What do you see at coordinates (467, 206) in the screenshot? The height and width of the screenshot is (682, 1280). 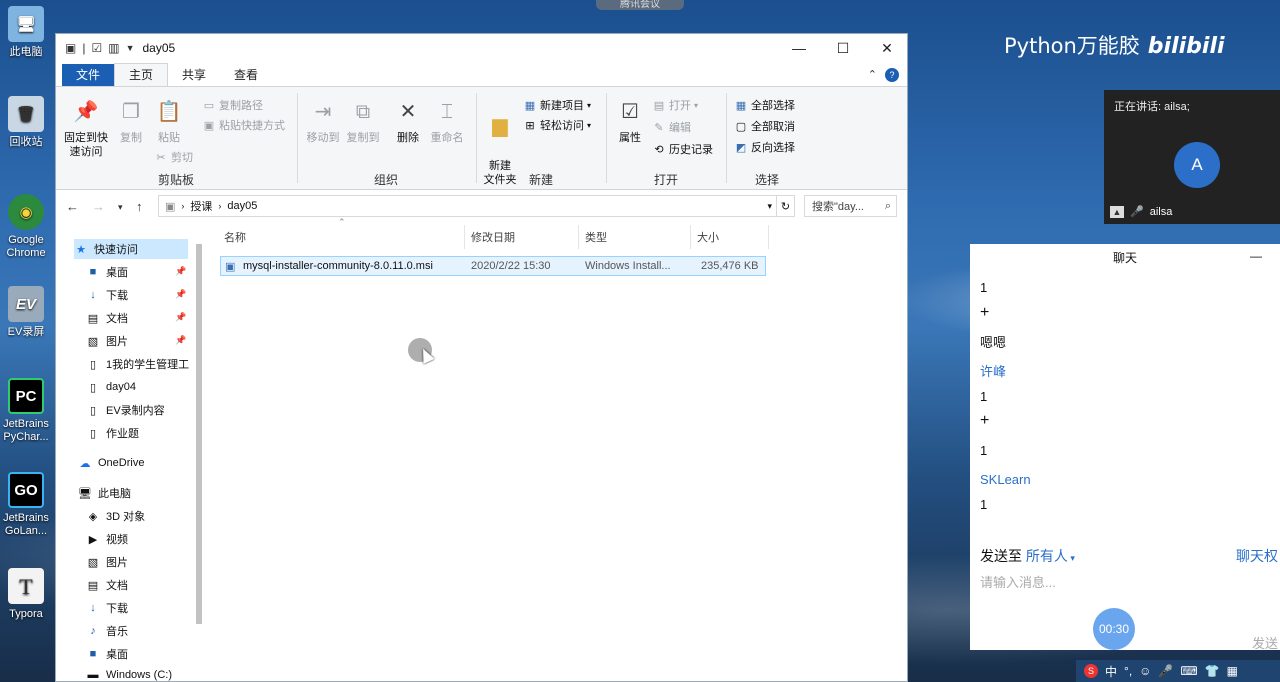 I see `address-bar: ▣ › 授课 › day05 ▾` at bounding box center [467, 206].